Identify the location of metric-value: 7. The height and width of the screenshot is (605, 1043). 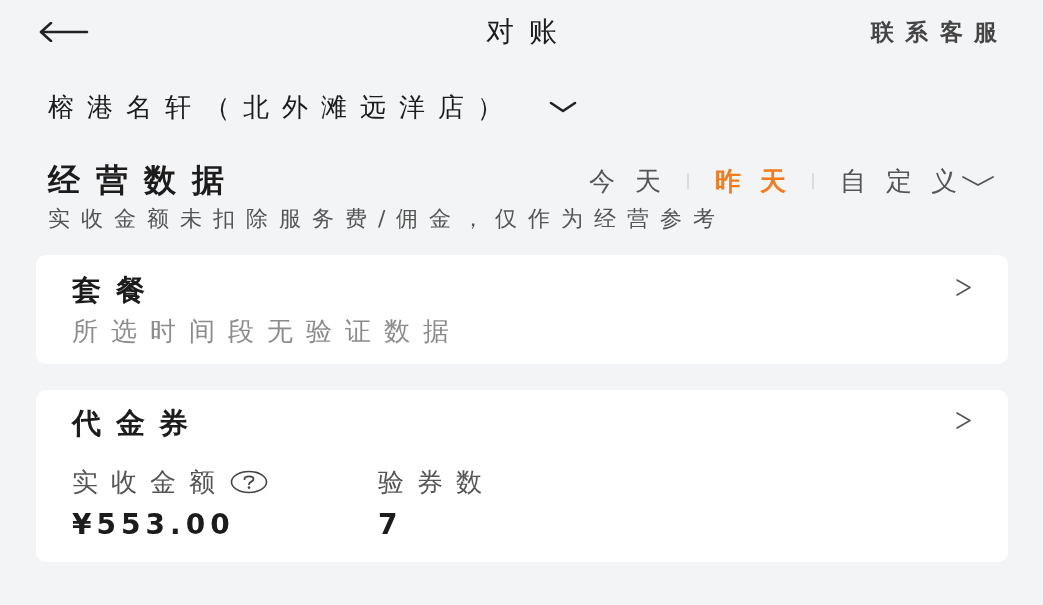
(390, 525).